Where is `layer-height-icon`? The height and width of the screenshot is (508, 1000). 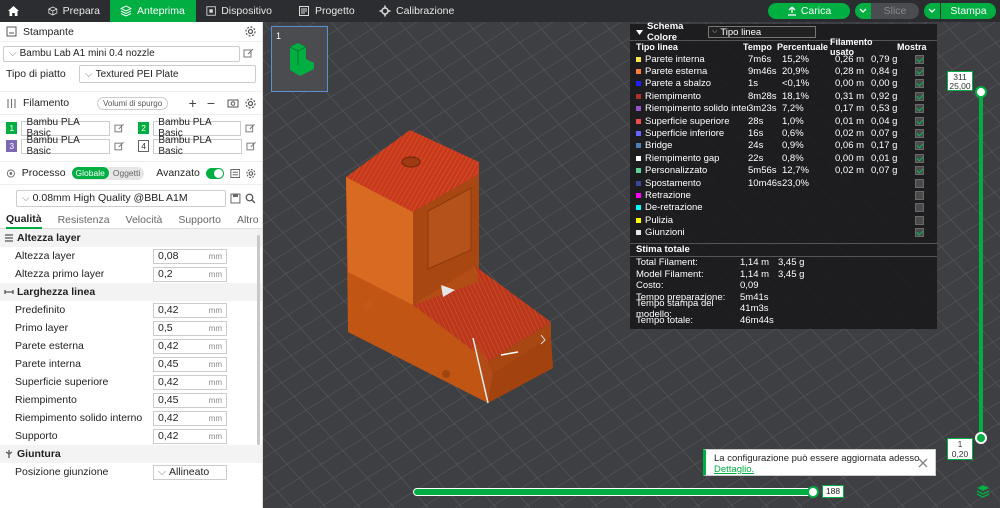 layer-height-icon is located at coordinates (9, 238).